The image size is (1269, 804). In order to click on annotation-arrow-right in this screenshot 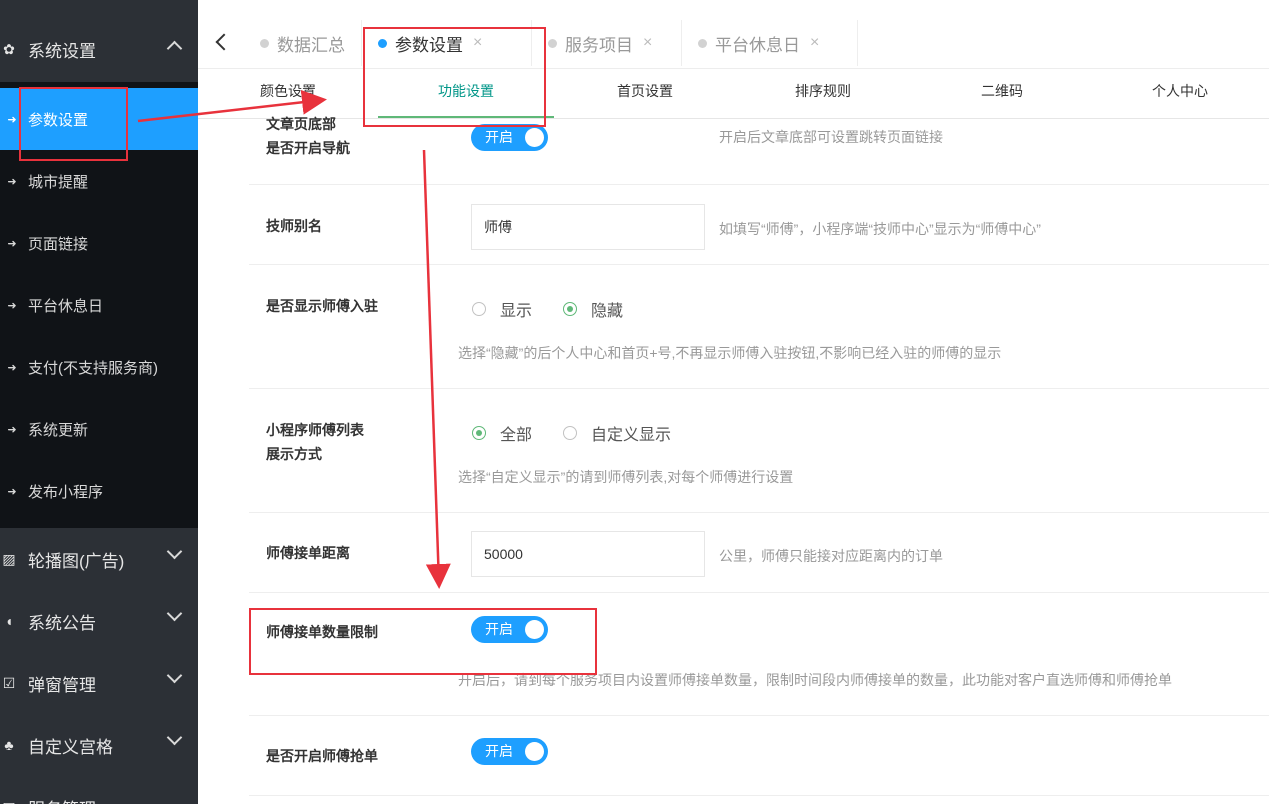, I will do `click(232, 106)`.